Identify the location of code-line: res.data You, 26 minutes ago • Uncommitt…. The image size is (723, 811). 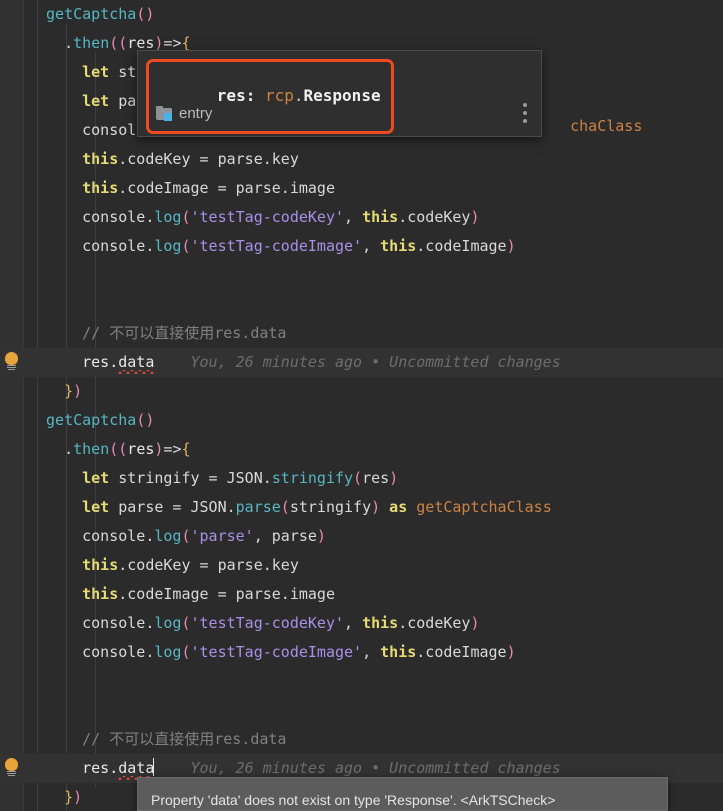
(321, 362).